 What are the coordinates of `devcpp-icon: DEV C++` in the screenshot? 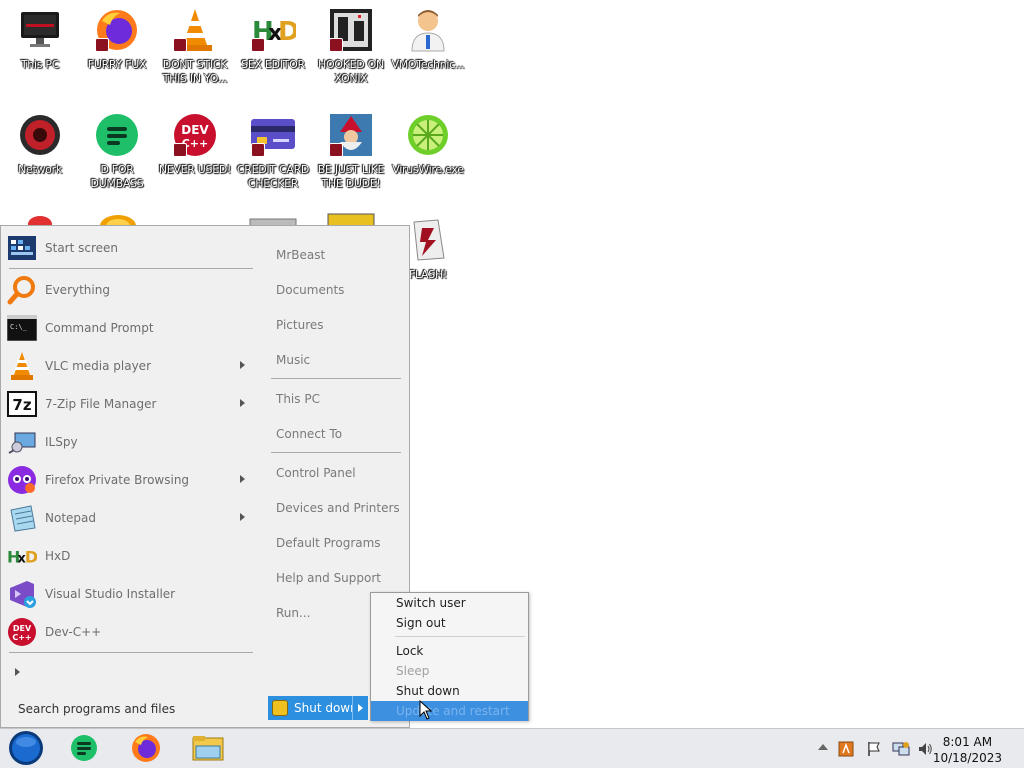 It's located at (22, 632).